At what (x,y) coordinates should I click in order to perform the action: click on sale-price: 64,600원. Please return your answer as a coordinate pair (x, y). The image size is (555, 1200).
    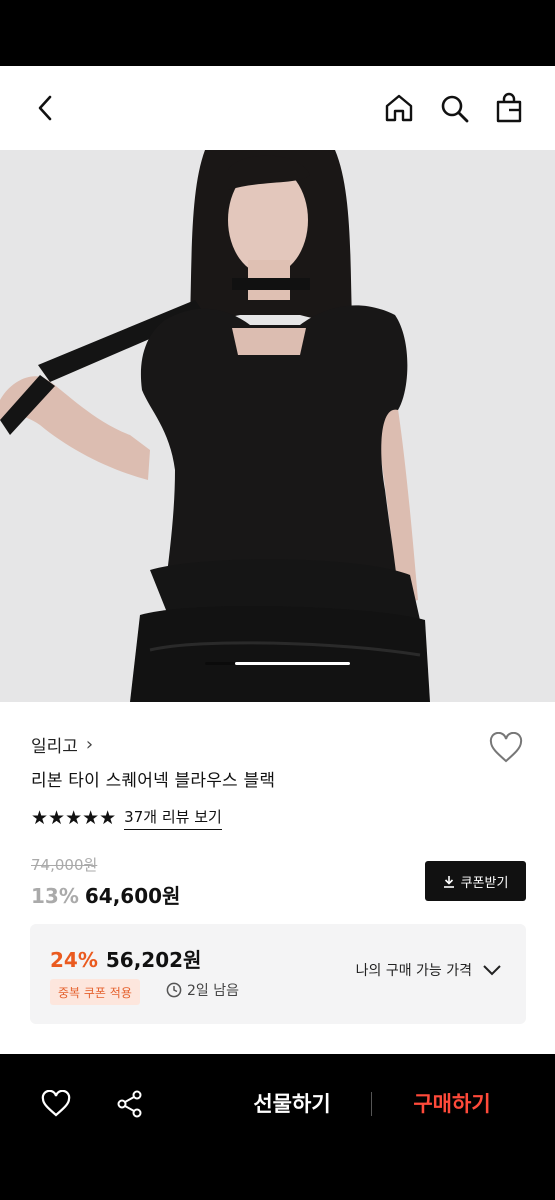
    Looking at the image, I should click on (132, 896).